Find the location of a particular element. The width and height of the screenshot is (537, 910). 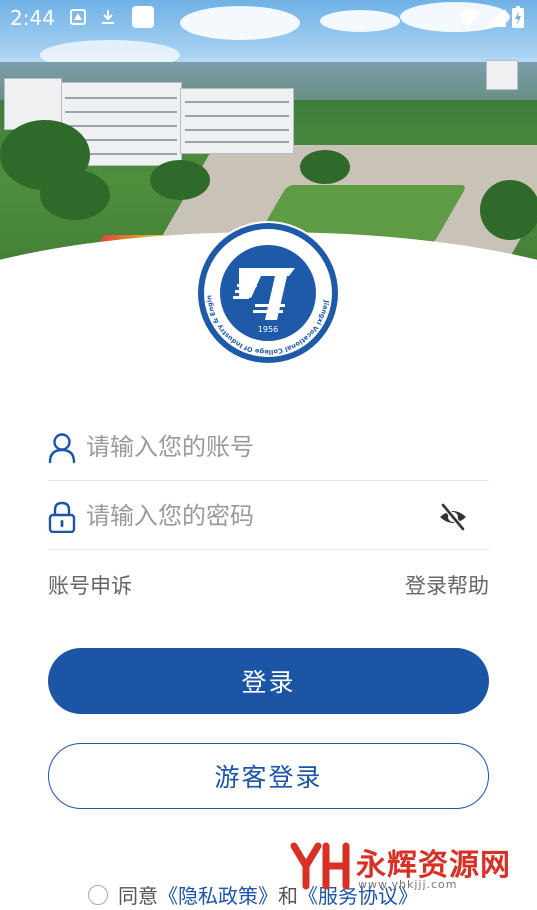

login-help-link: 登录帮助 is located at coordinates (447, 585).